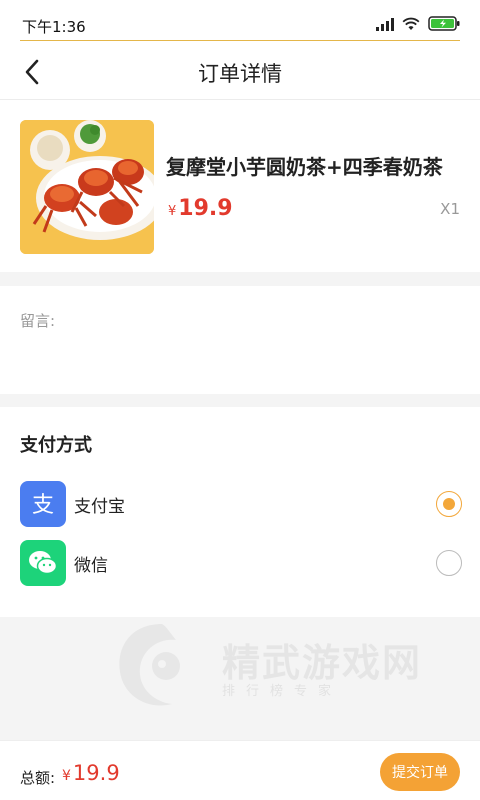  What do you see at coordinates (450, 209) in the screenshot?
I see `product-quantity: X1` at bounding box center [450, 209].